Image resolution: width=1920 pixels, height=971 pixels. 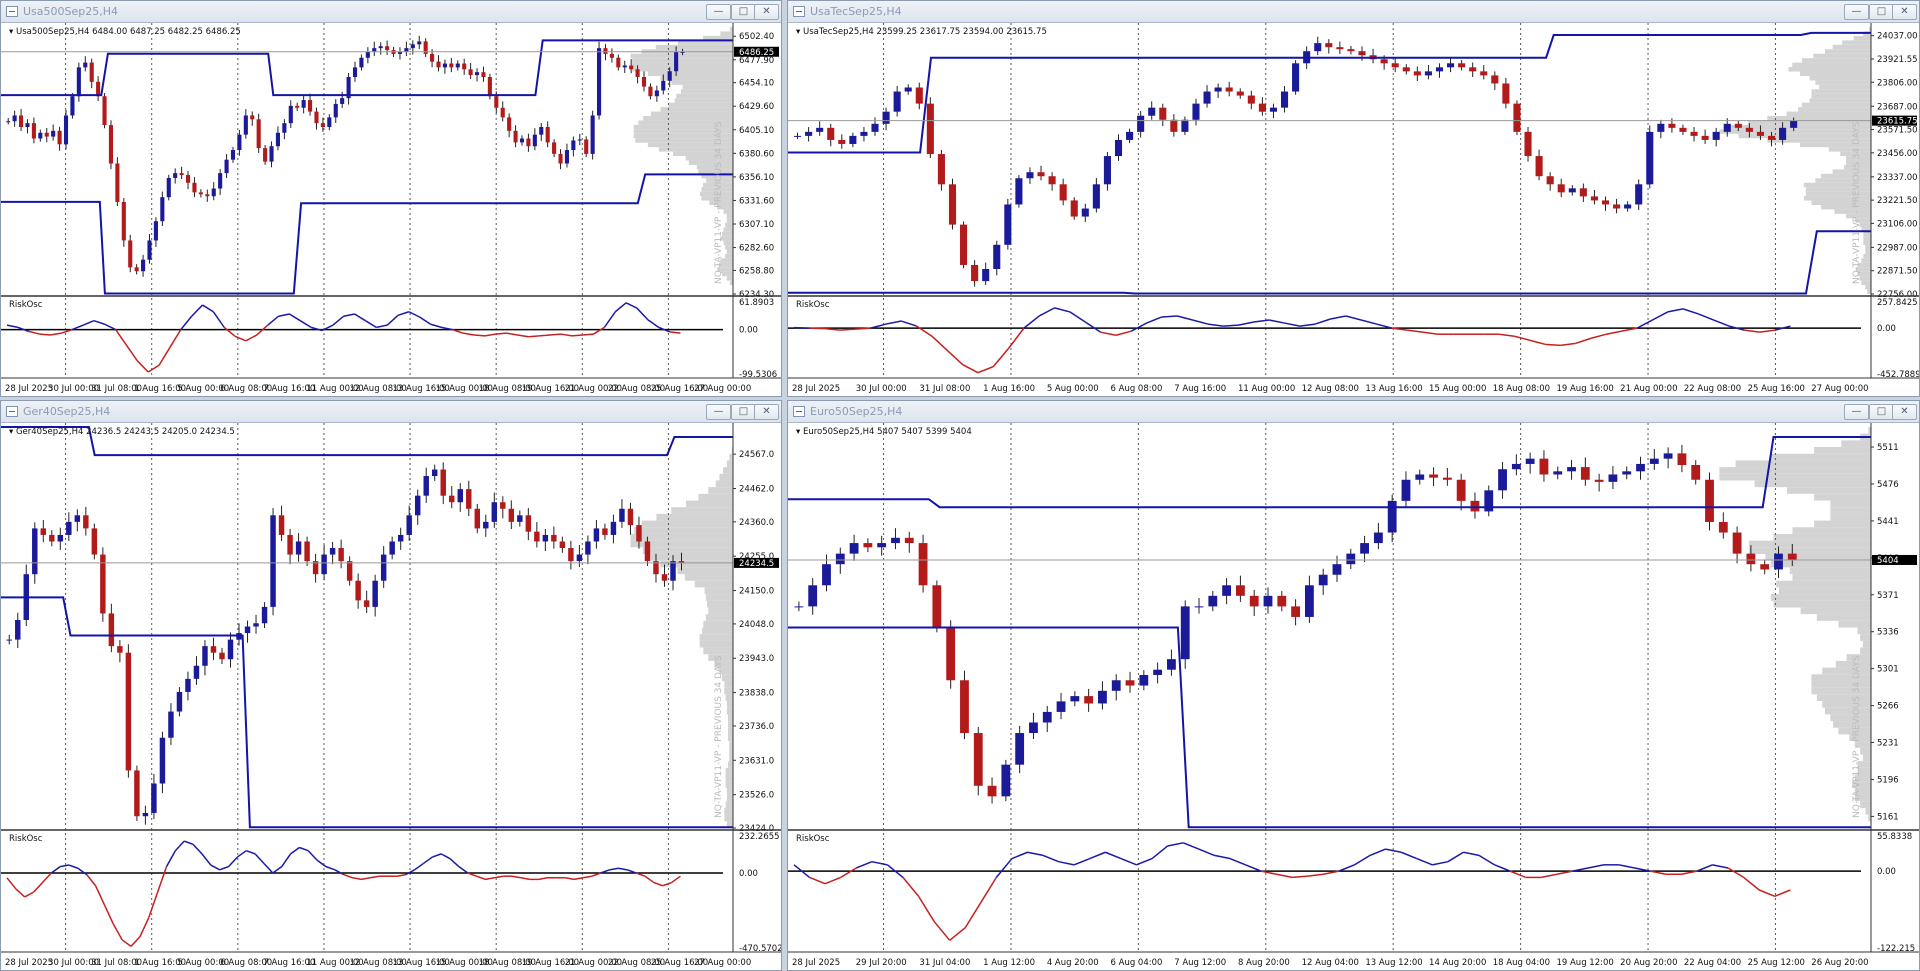 What do you see at coordinates (1353, 412) in the screenshot?
I see `window-titlebar: Euro50Sep25,H4 — □ ✕` at bounding box center [1353, 412].